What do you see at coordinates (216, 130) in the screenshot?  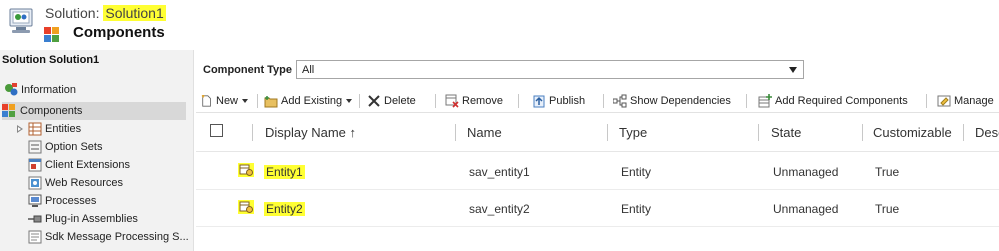 I see `select-all-checkbox` at bounding box center [216, 130].